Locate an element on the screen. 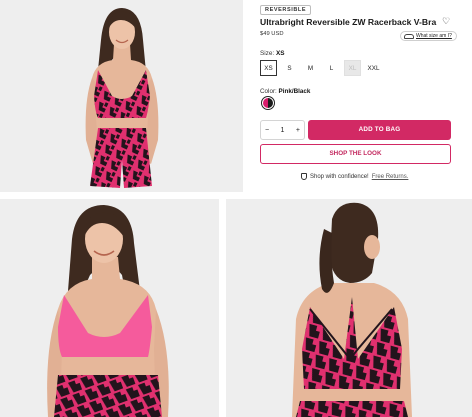 The image size is (472, 417). qty-decrement-button: − is located at coordinates (267, 130).